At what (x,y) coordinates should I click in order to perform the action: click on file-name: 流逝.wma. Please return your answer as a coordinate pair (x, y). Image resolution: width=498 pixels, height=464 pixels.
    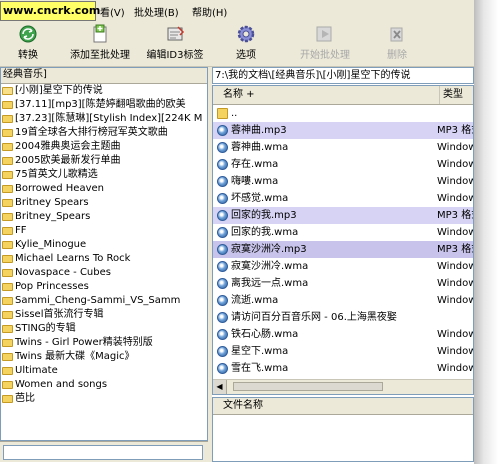
    Looking at the image, I should click on (255, 300).